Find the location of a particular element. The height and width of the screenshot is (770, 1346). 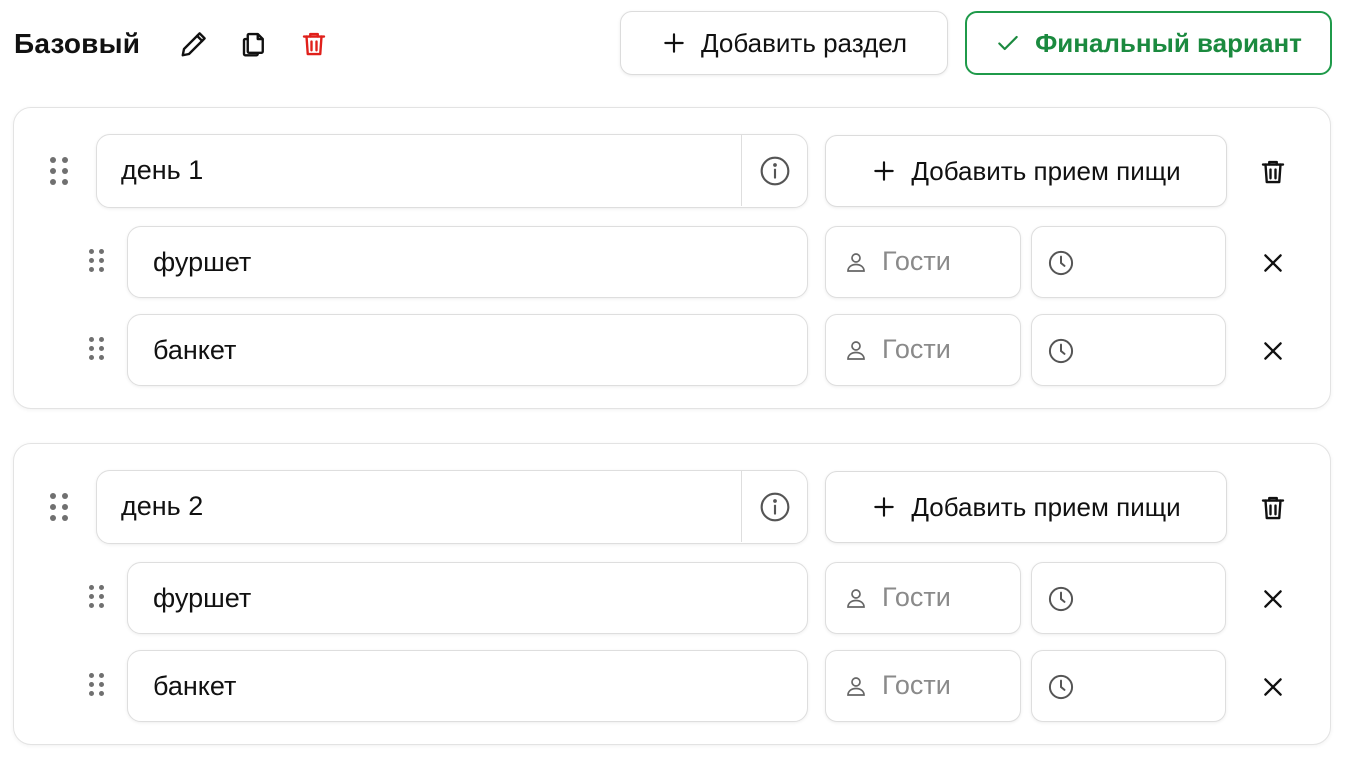

menu-title: Базовый is located at coordinates (77, 43).